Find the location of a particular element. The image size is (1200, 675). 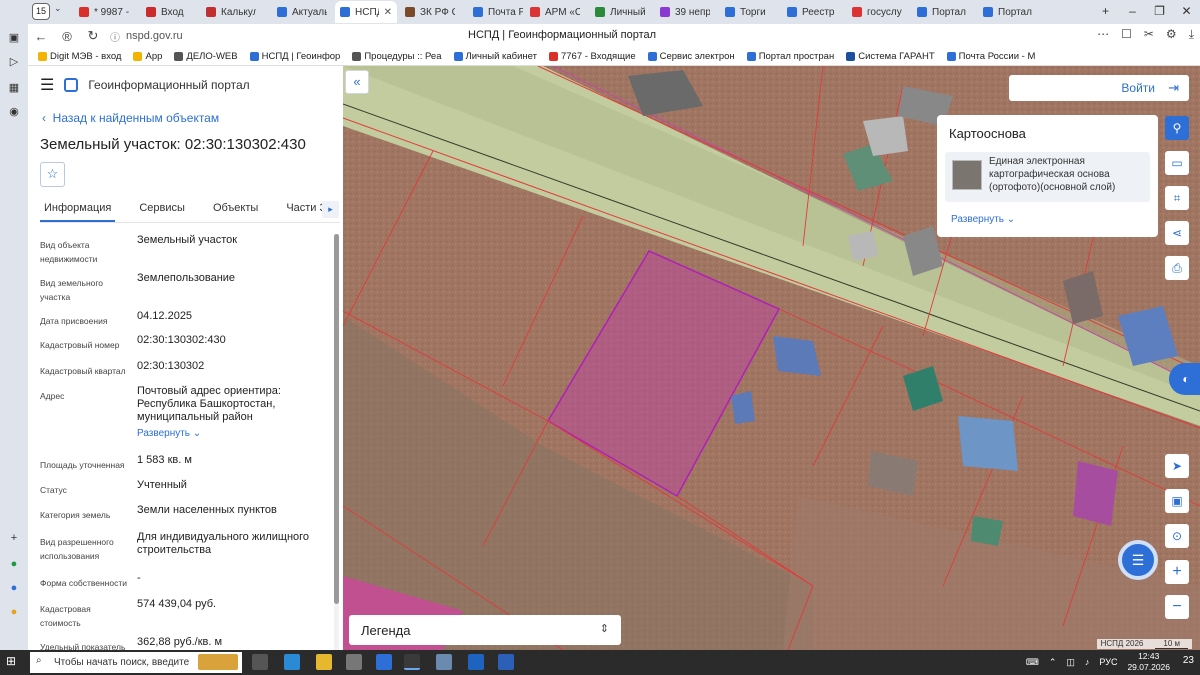

back-to-results-link: ‹ Назад к найденным объектам is located at coordinates (130, 118).